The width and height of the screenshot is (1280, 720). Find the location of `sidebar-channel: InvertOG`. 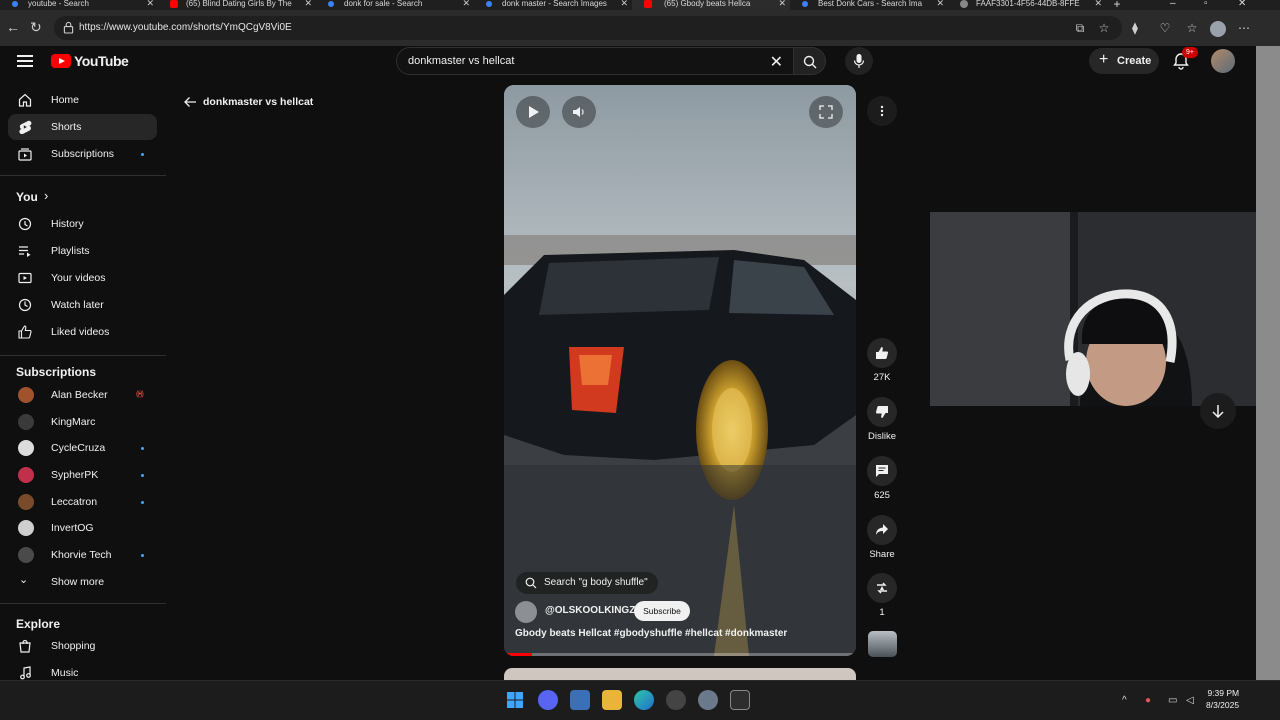

sidebar-channel: InvertOG is located at coordinates (82, 528).